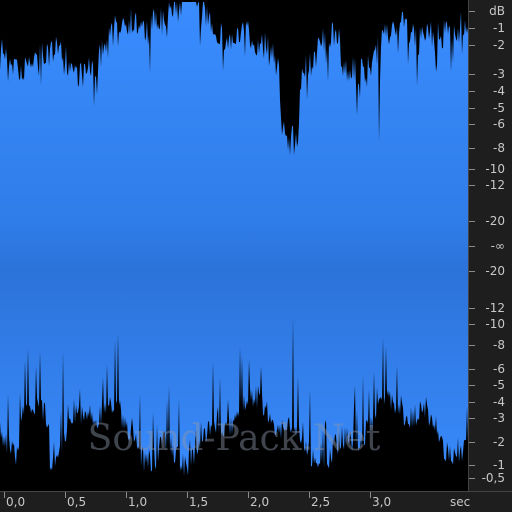 This screenshot has height=512, width=512. Describe the element at coordinates (260, 502) in the screenshot. I see `time-label: 2,0` at that location.